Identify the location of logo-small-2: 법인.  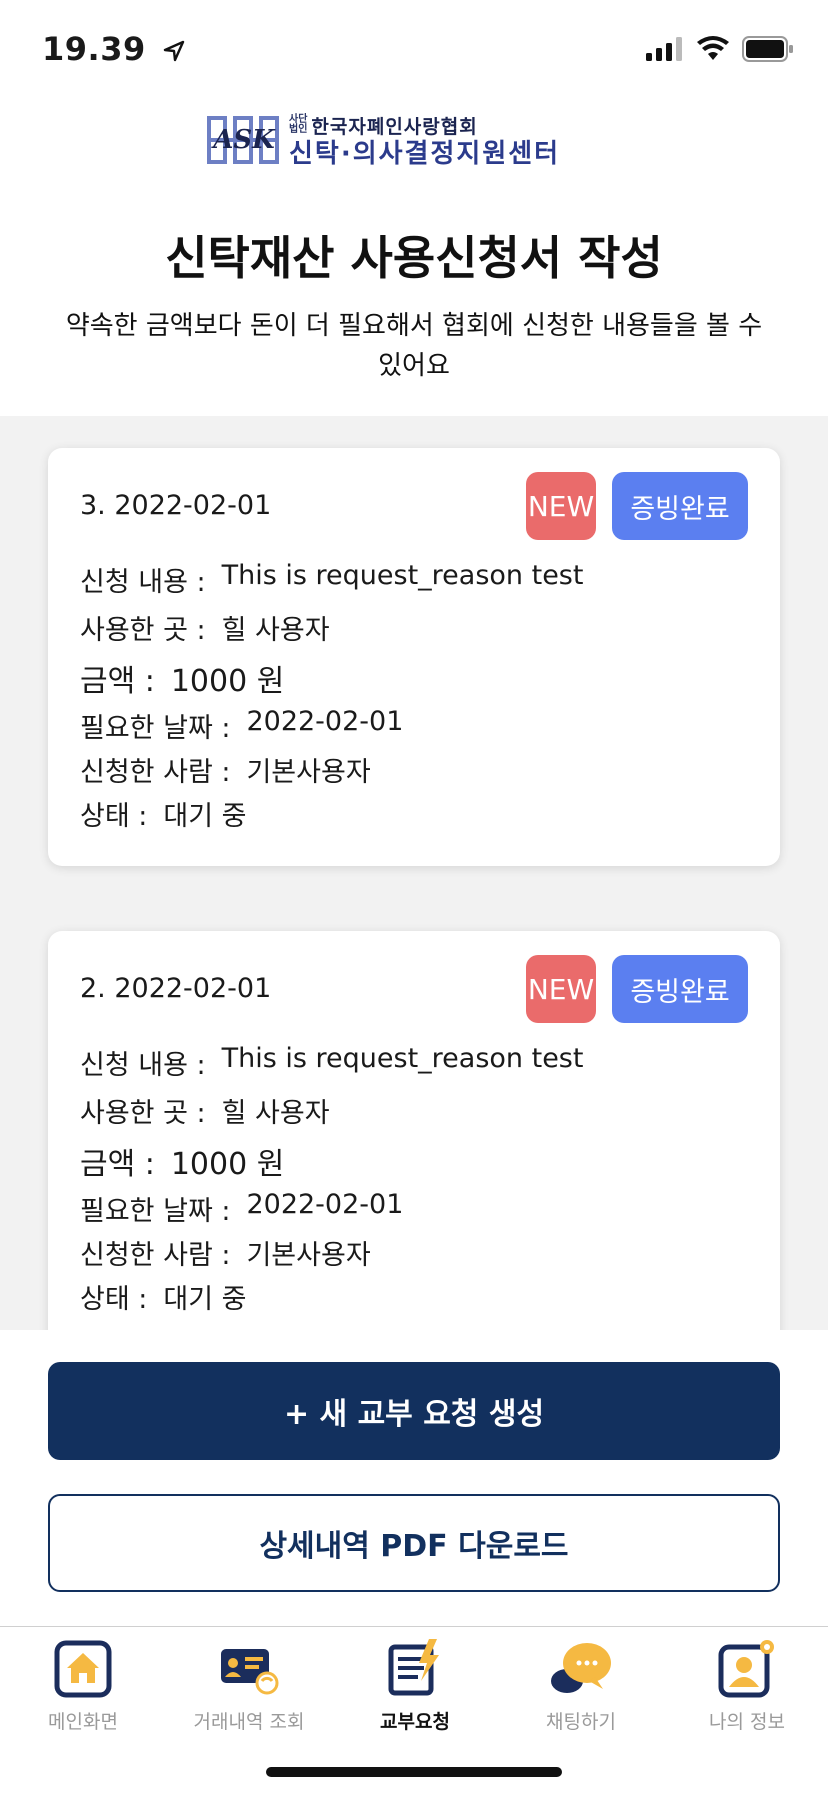
(298, 129).